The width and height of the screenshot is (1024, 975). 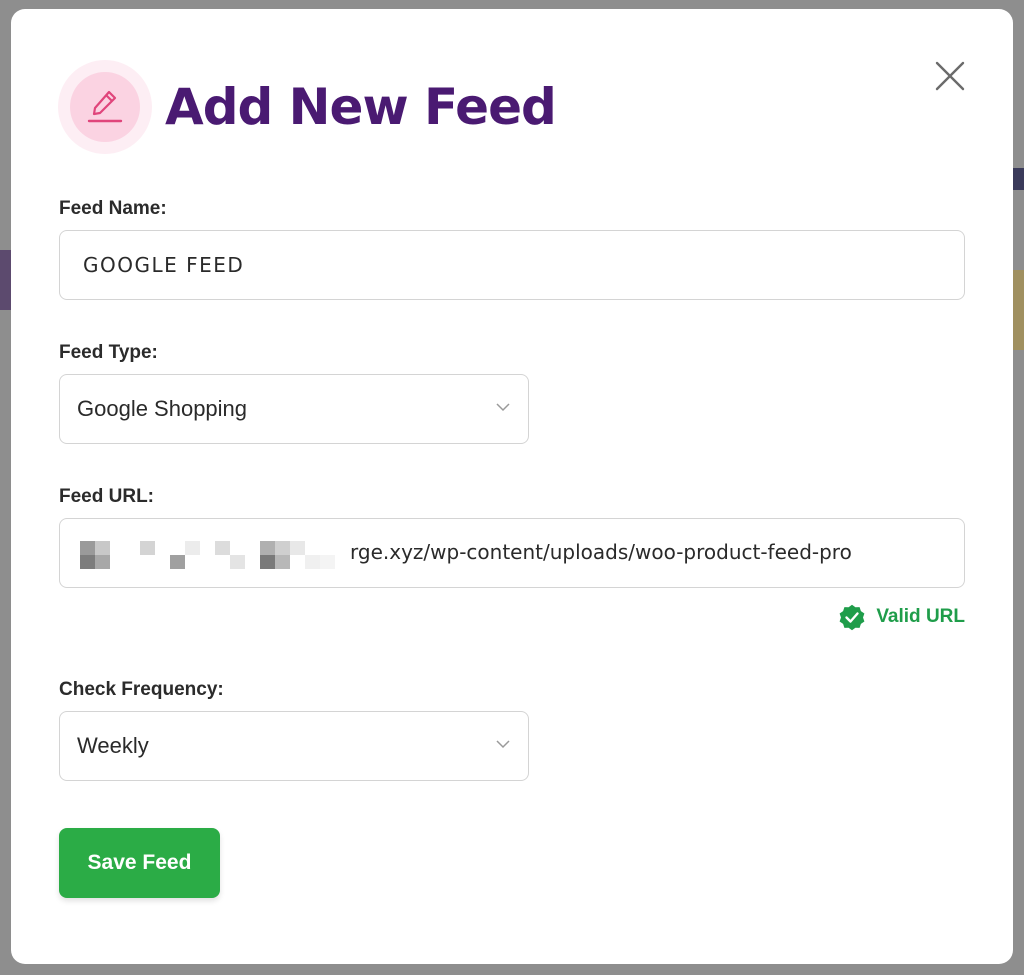 What do you see at coordinates (108, 352) in the screenshot?
I see `feed-type-label: Feed Type:` at bounding box center [108, 352].